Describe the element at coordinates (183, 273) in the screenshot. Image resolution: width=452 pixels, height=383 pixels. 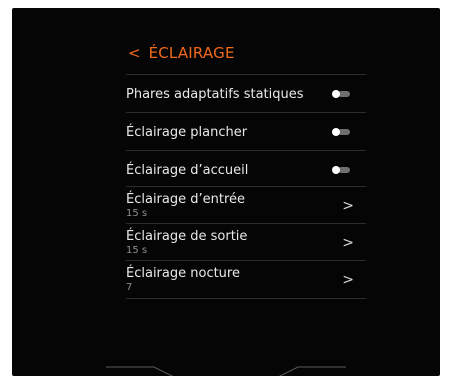
I see `setting-label: Éclairage nocture` at that location.